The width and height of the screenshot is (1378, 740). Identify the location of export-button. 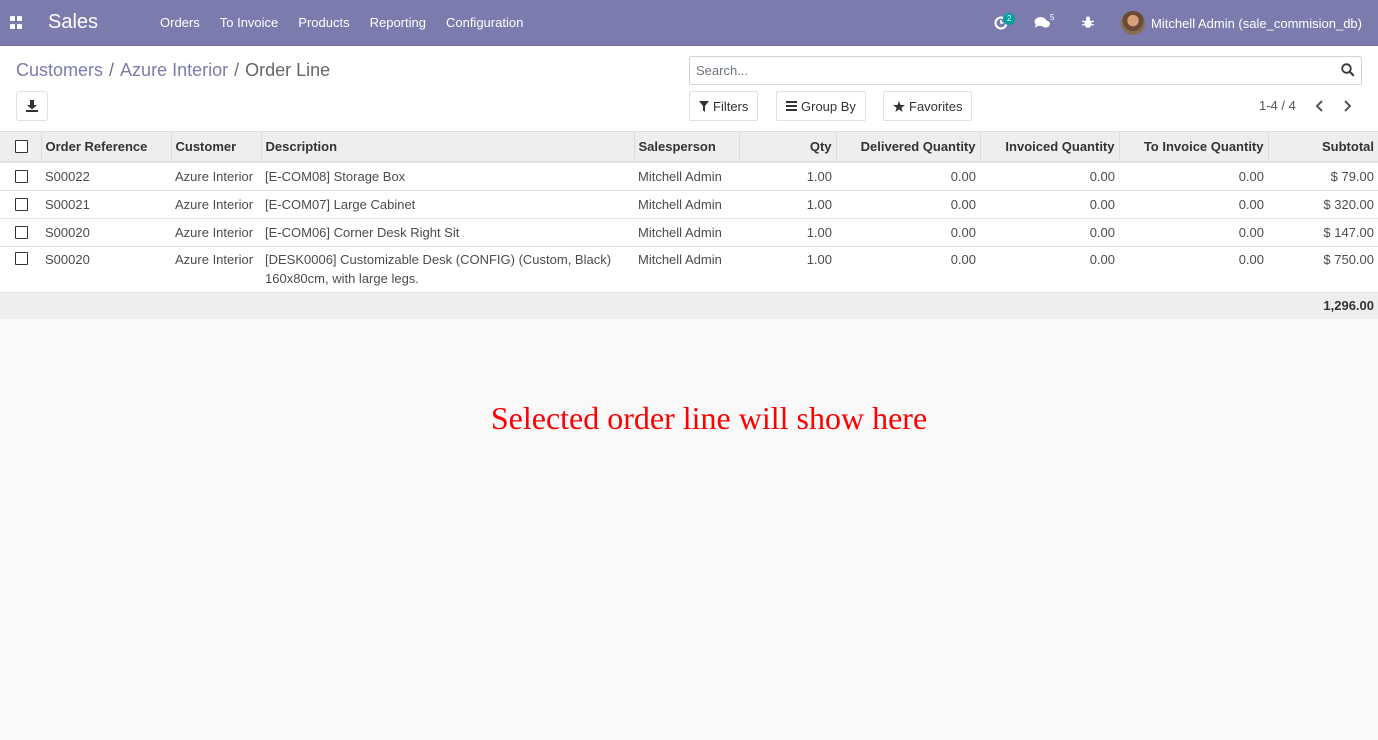
(32, 106).